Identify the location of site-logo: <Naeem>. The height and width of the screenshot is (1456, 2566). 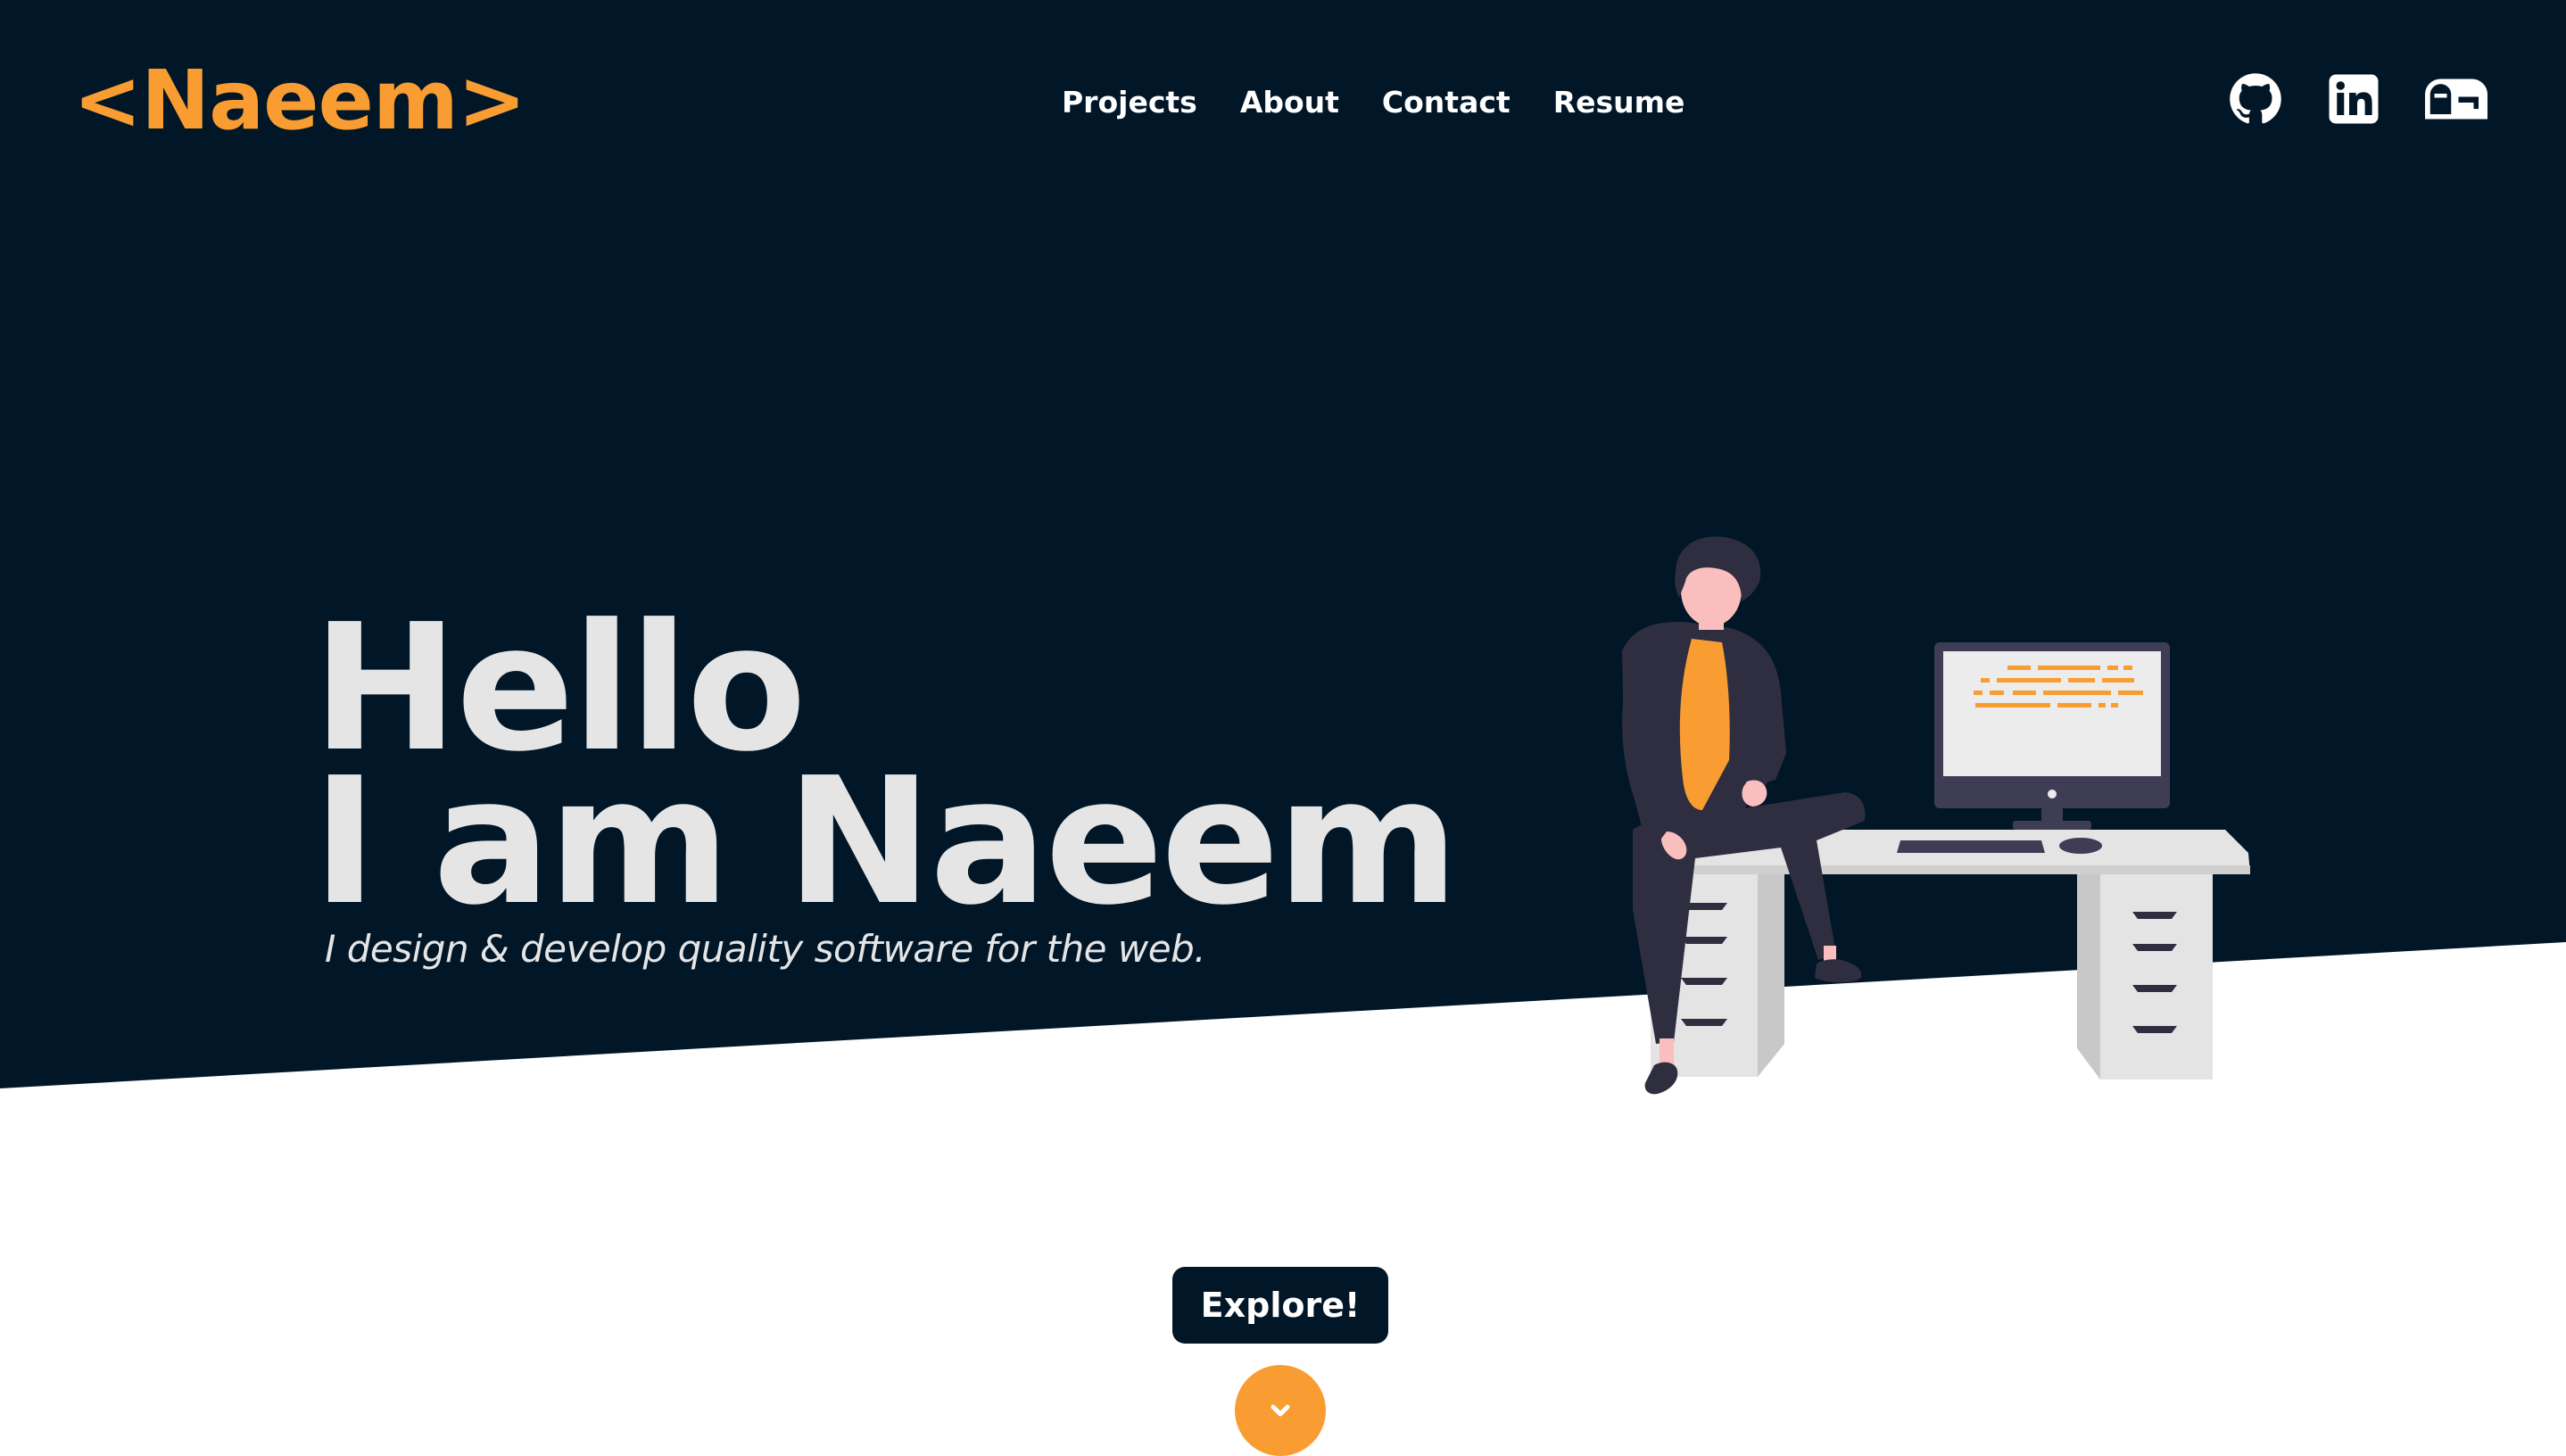
(299, 101).